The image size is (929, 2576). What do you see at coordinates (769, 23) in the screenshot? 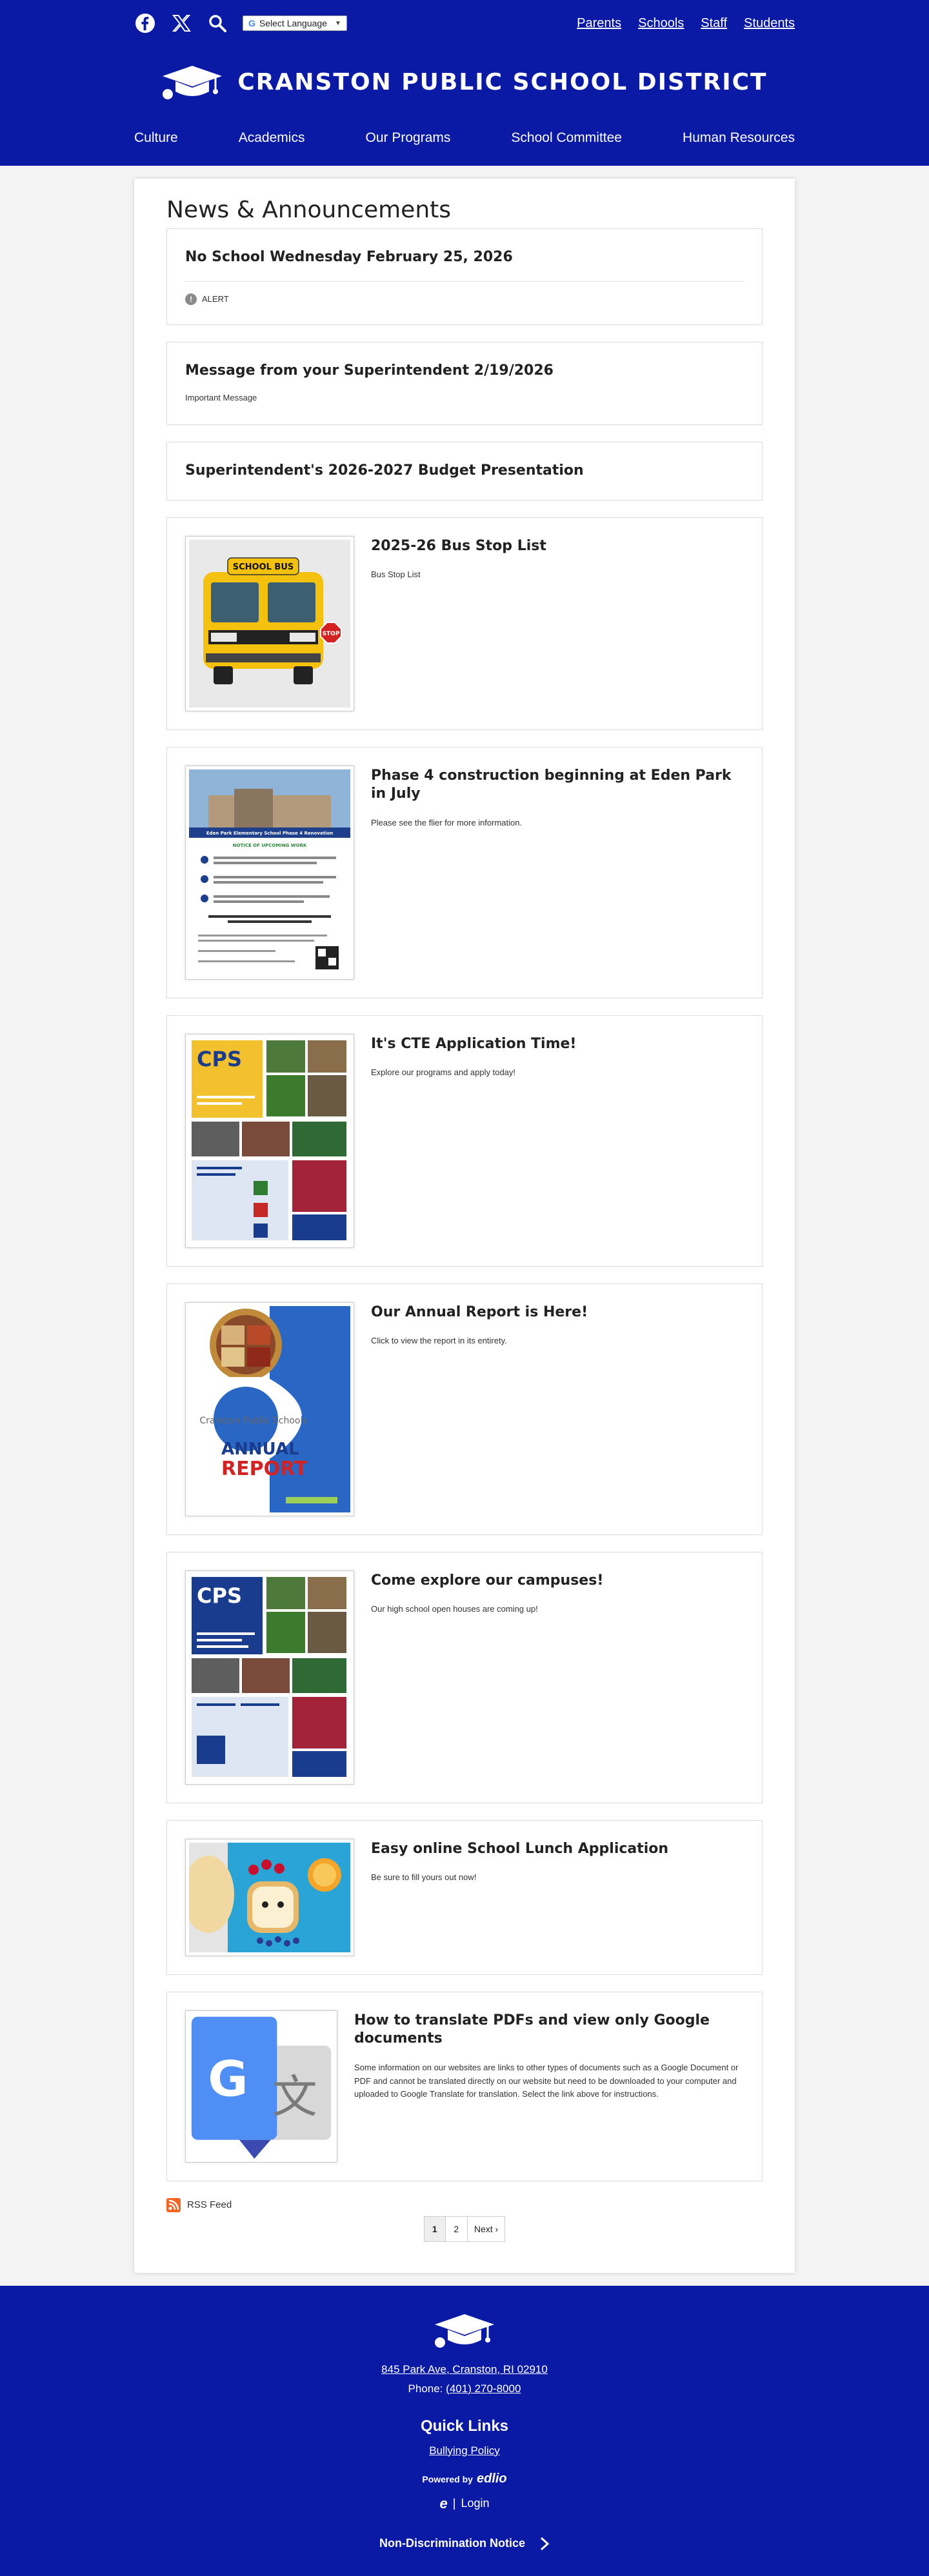
I see `toplink-students: Students` at bounding box center [769, 23].